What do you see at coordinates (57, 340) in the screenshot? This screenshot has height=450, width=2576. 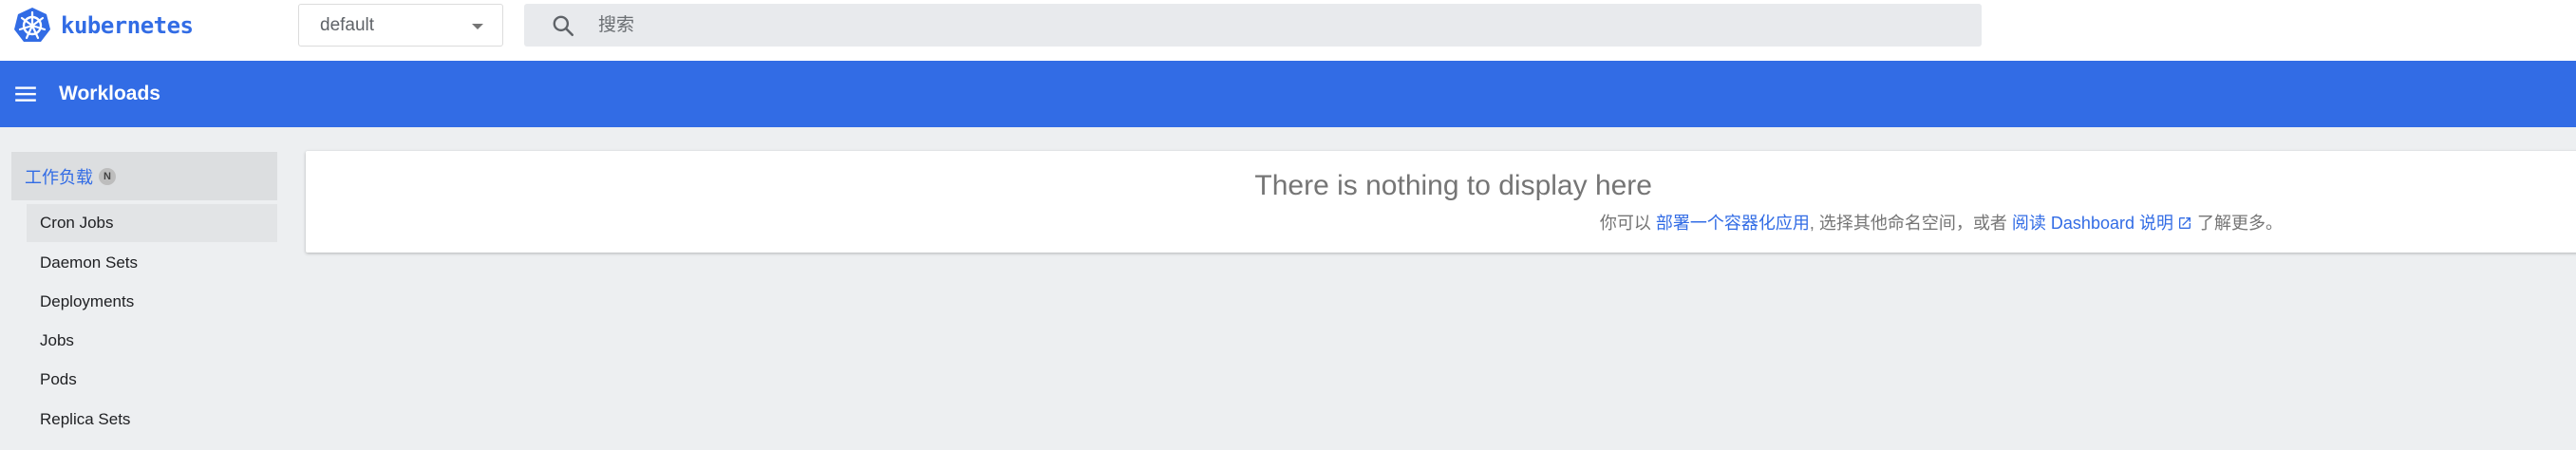 I see `sidebar-item-label: Jobs` at bounding box center [57, 340].